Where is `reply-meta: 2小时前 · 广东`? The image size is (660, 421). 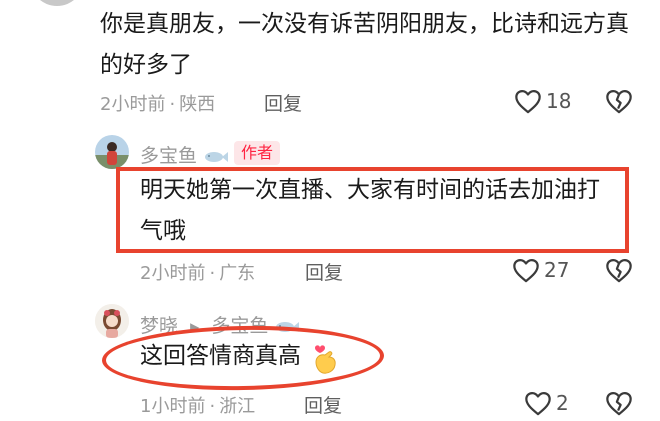 reply-meta: 2小时前 · 广东 is located at coordinates (197, 272).